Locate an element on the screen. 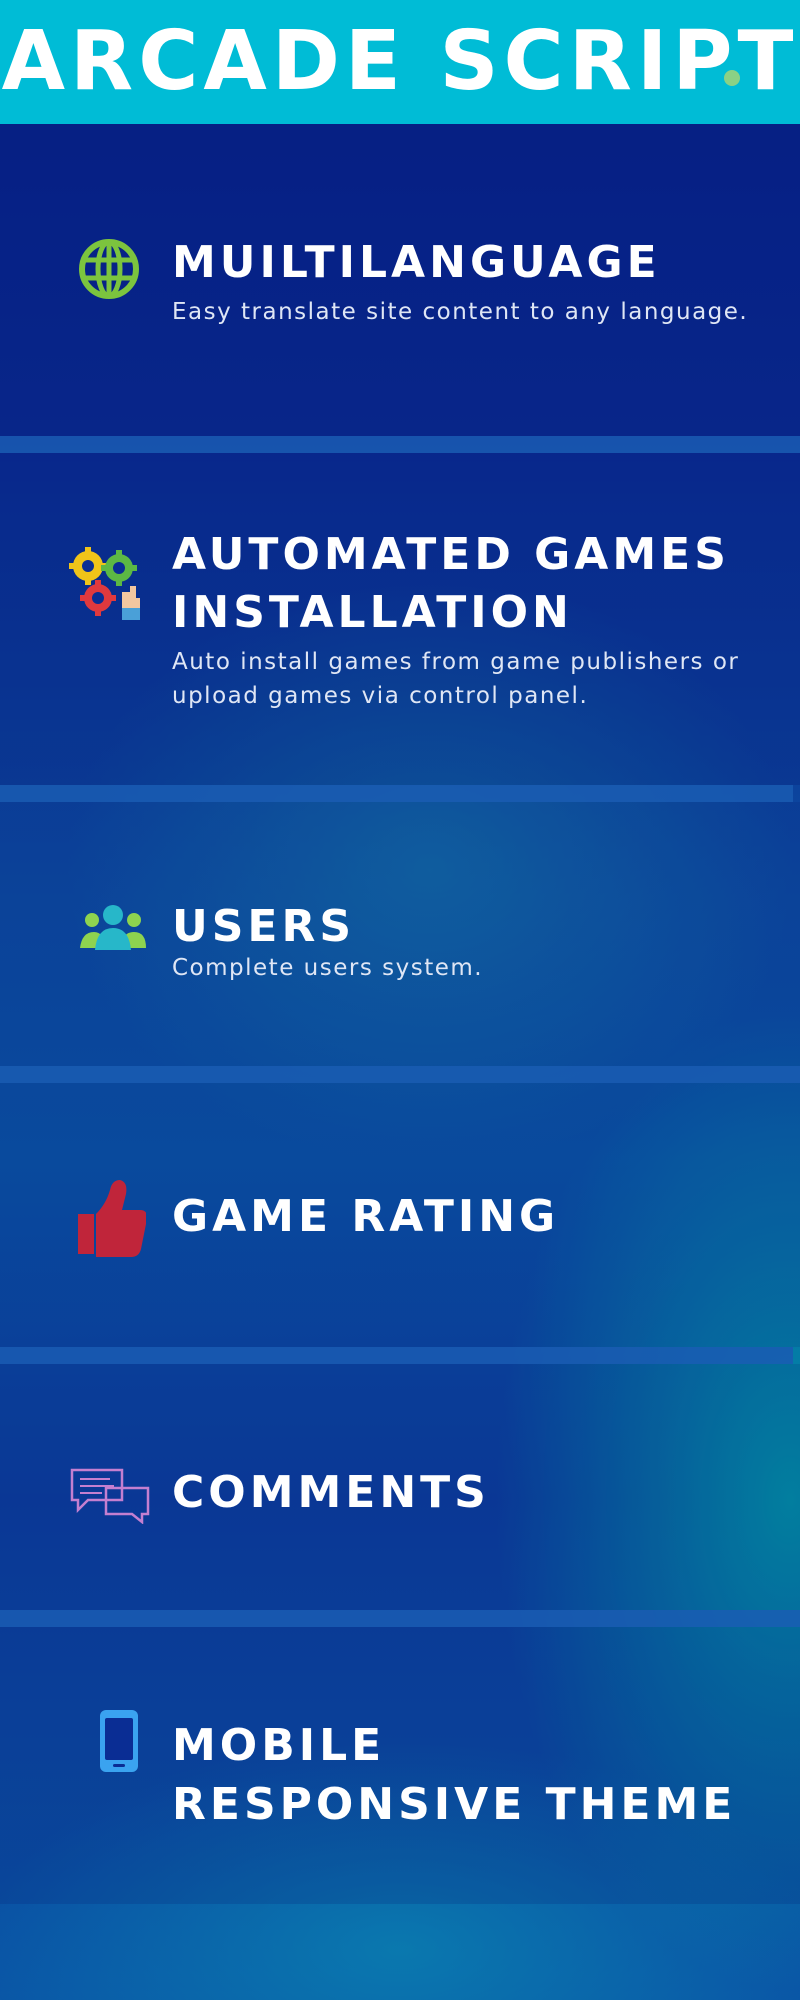  gears-icon is located at coordinates (106, 586).